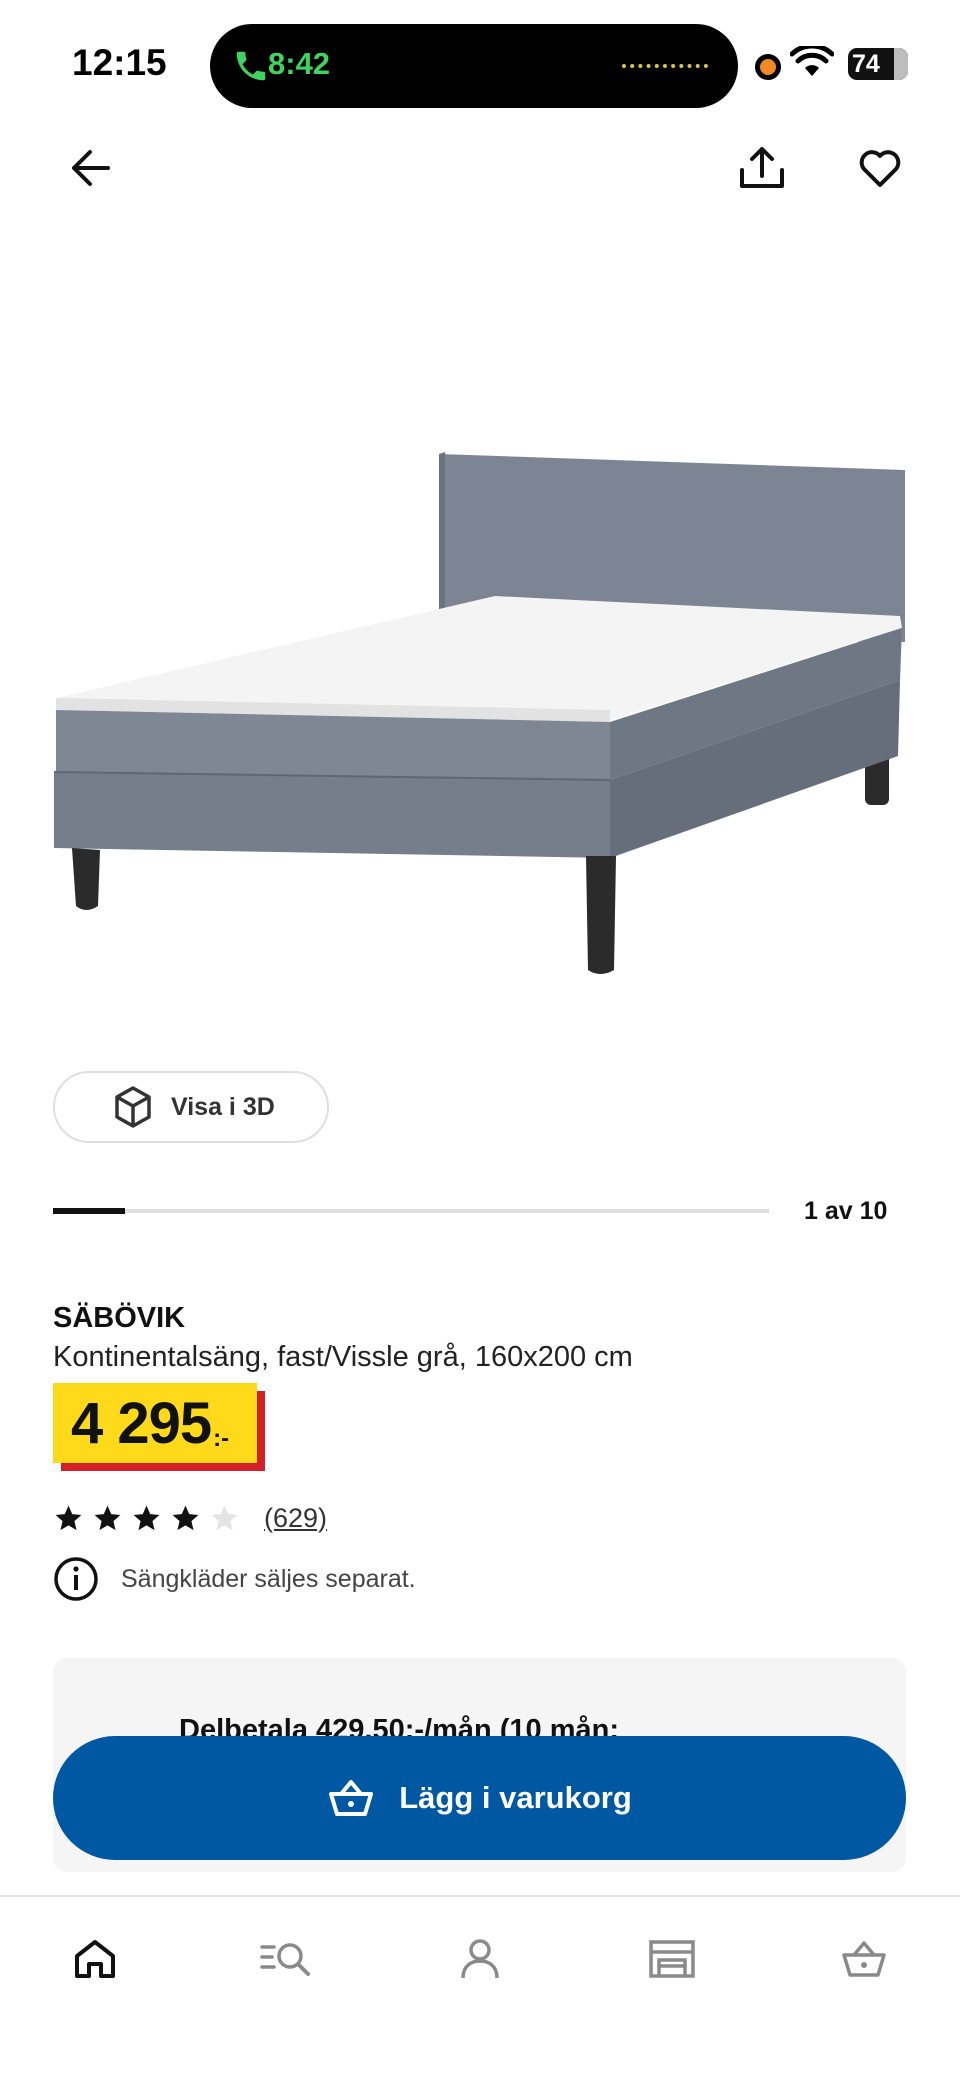 This screenshot has height=2081, width=960. I want to click on status-bar: 12:15 8:42 74, so click(480, 60).